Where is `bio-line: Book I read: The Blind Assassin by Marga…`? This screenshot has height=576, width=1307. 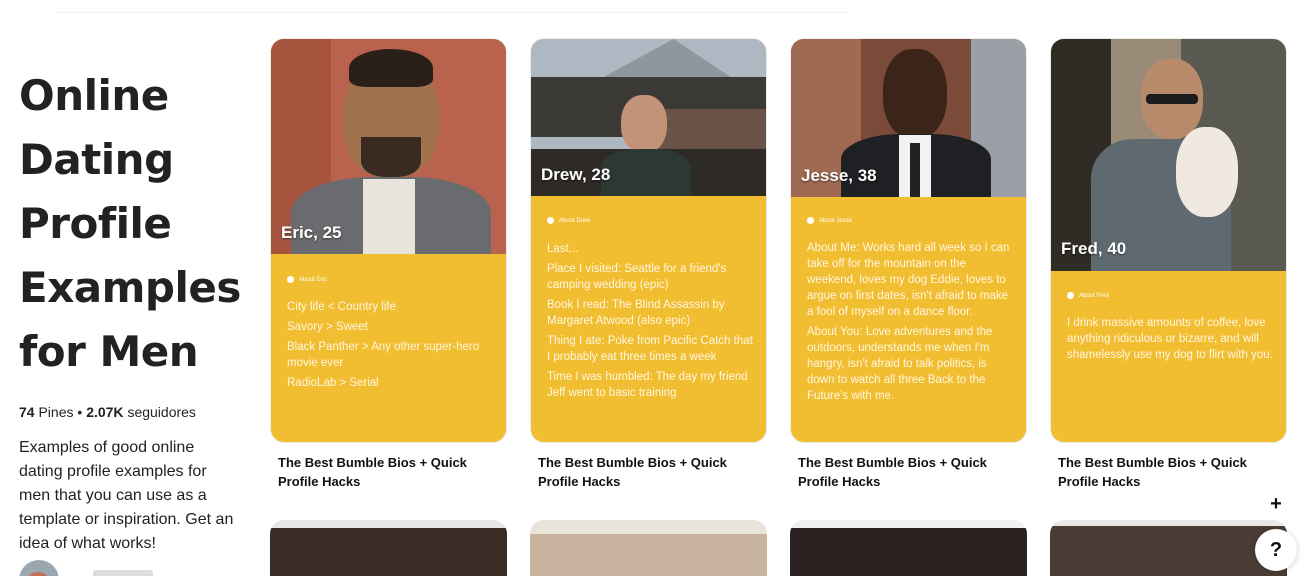 bio-line: Book I read: The Blind Assassin by Marga… is located at coordinates (636, 313).